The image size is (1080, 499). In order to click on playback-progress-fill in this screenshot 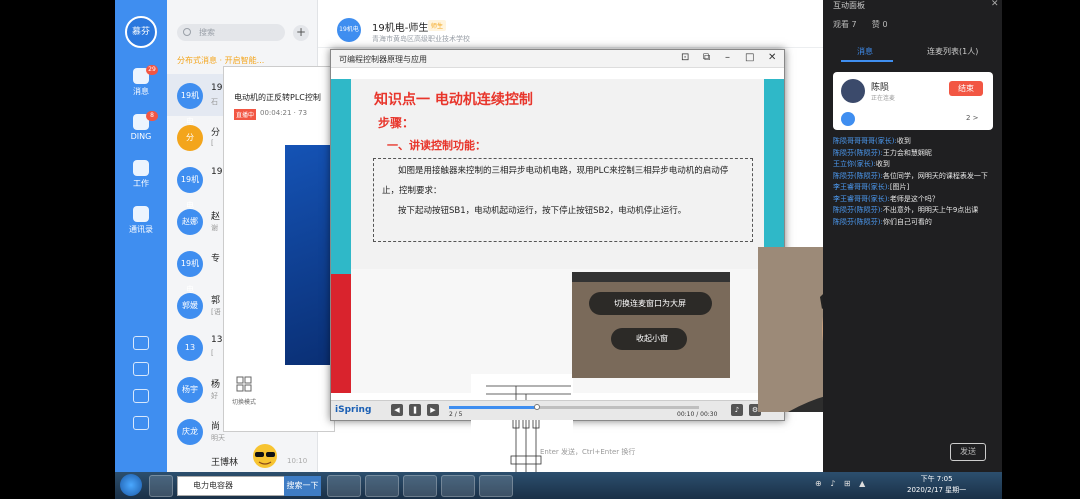, I will do `click(493, 407)`.